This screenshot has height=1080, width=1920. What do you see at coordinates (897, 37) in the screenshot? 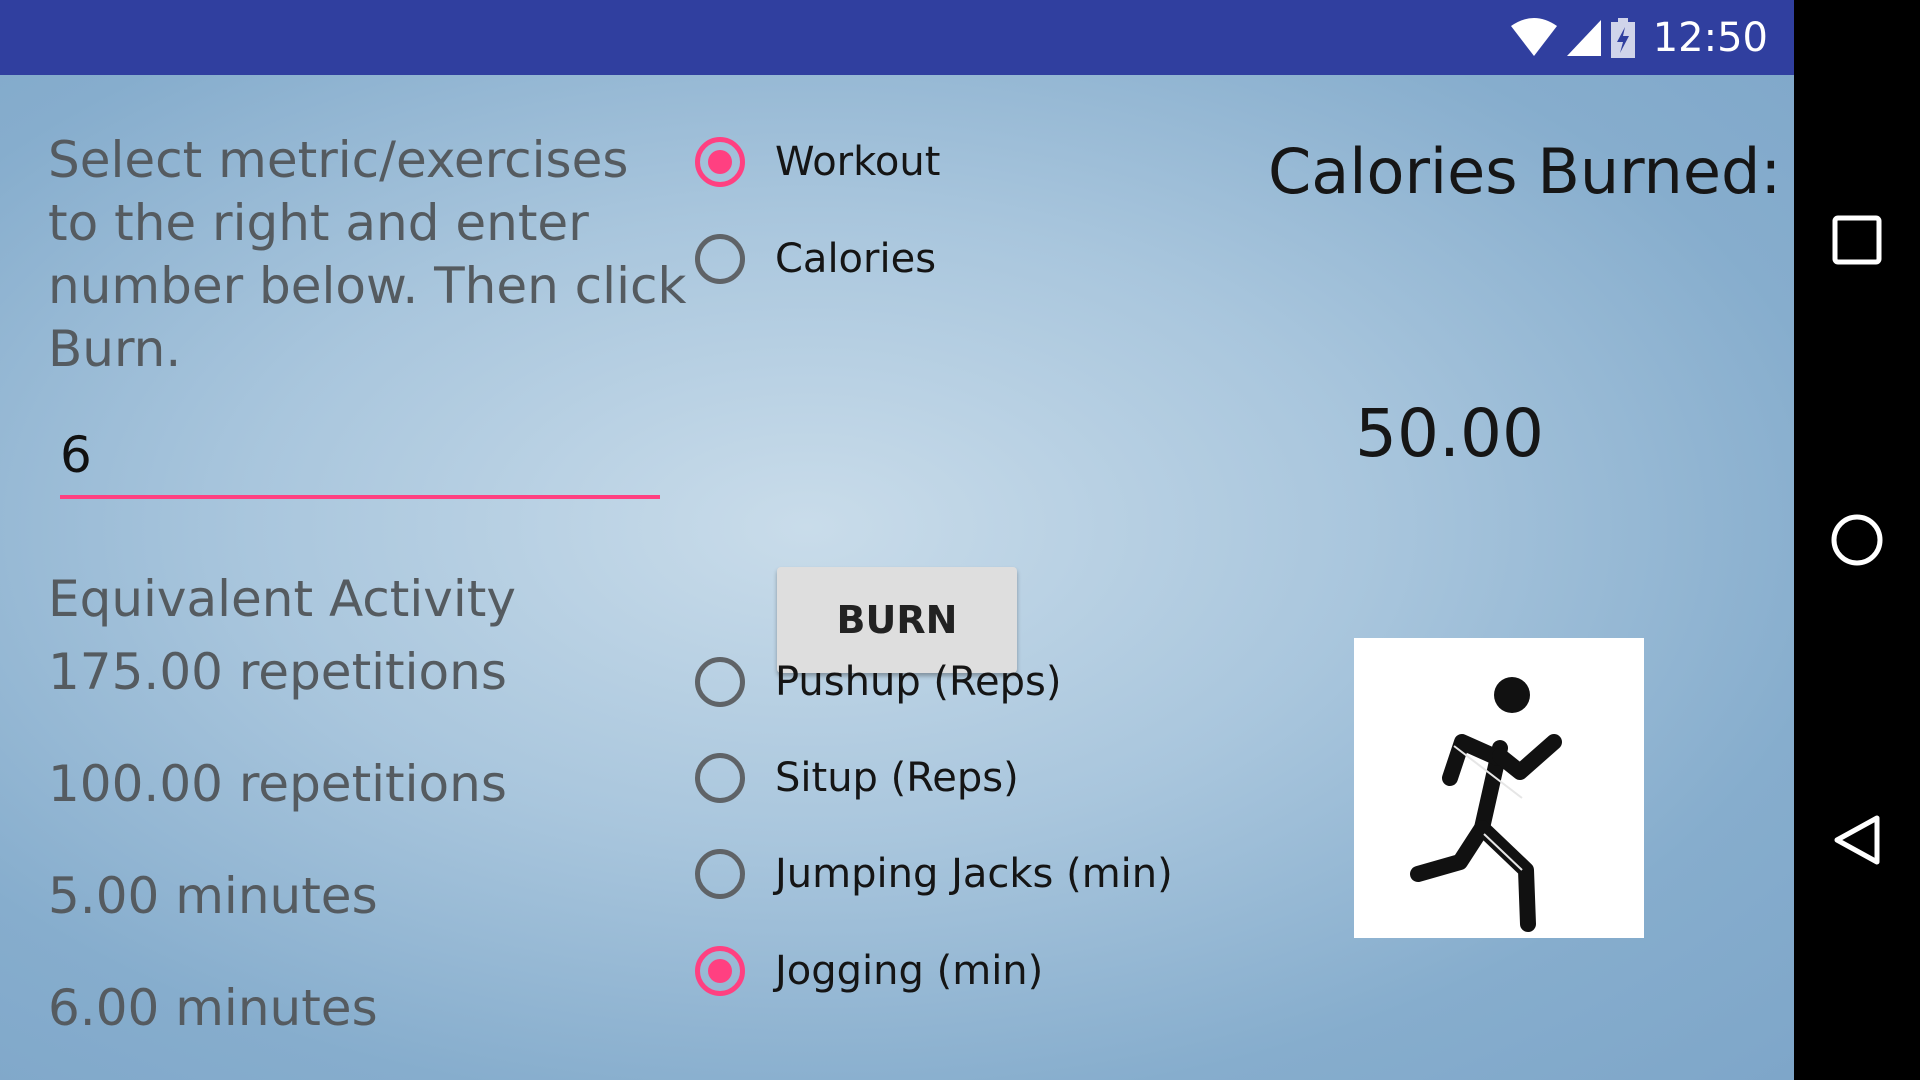
I see `status-bar: 12:50` at bounding box center [897, 37].